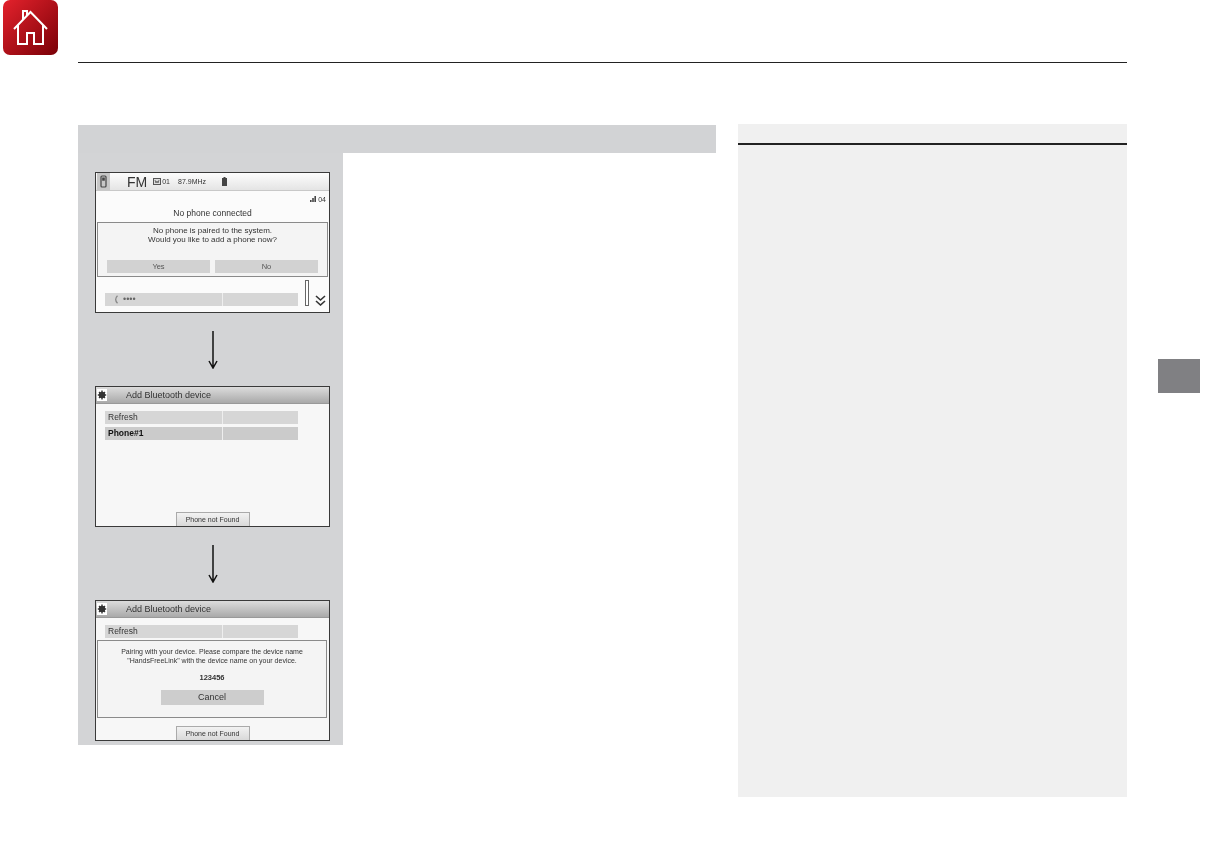 The image size is (1211, 851). Describe the element at coordinates (212, 230) in the screenshot. I see `dialog-text: No phone is paired to the system.` at that location.